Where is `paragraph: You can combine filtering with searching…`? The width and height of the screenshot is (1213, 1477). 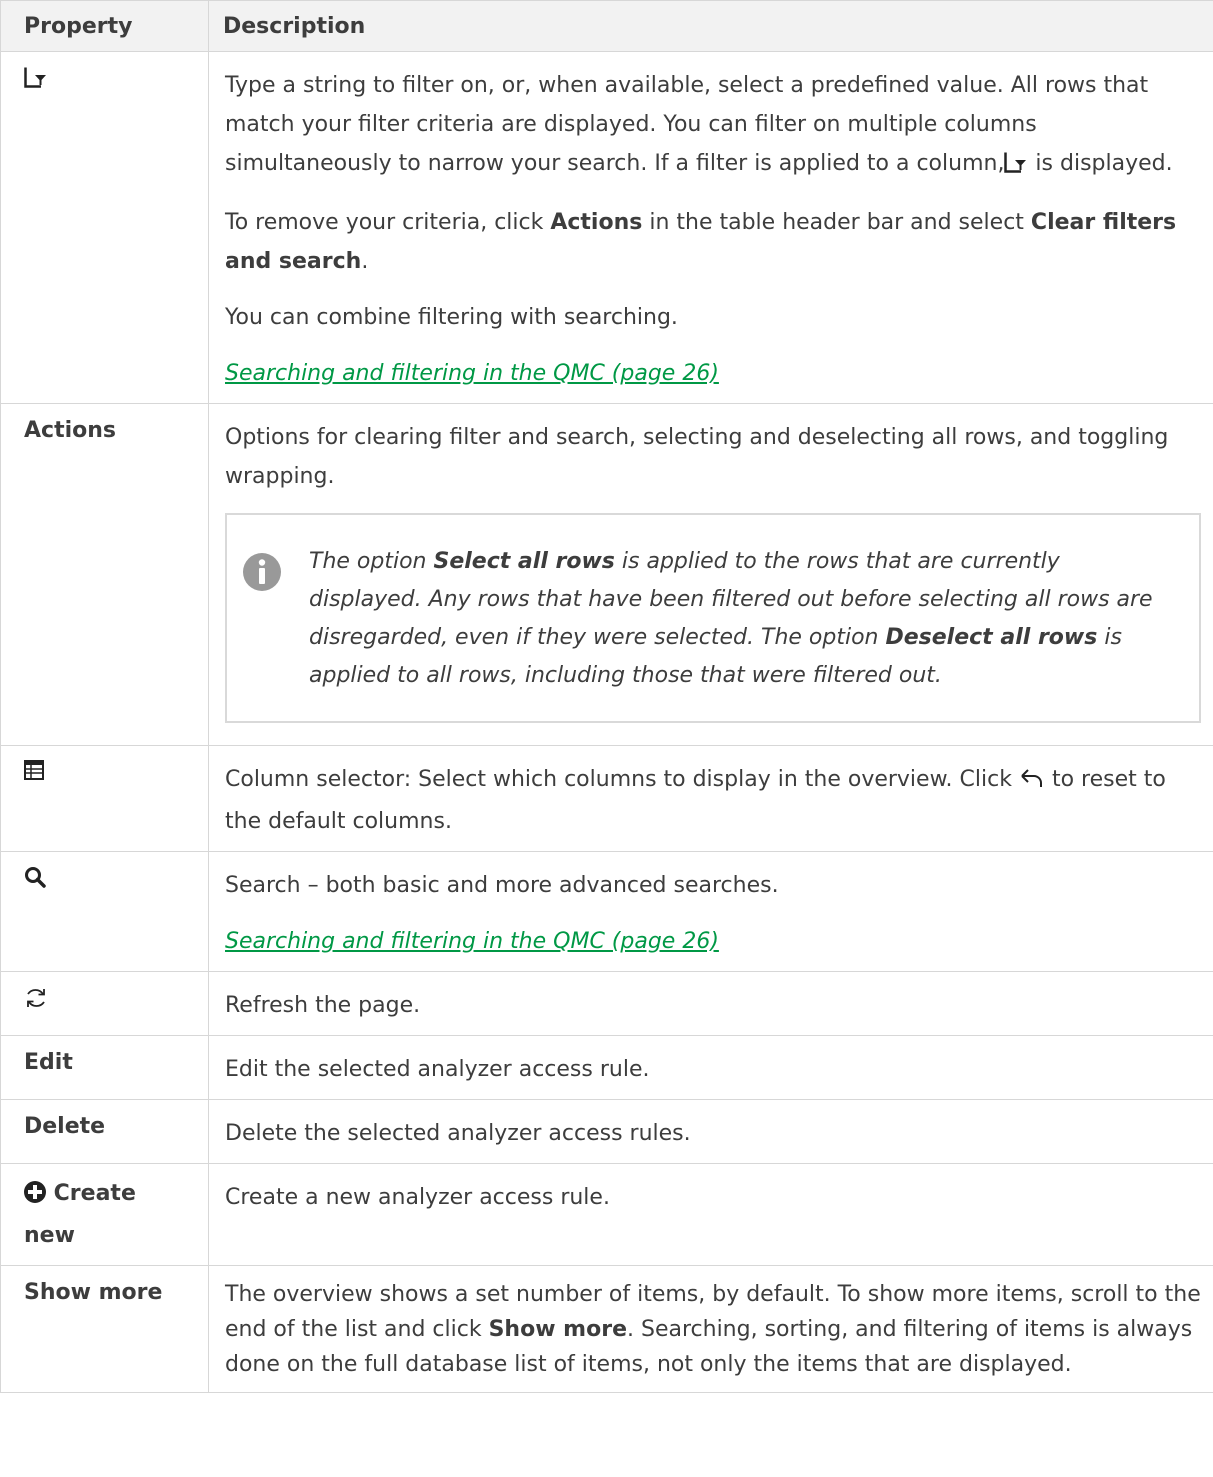
paragraph: You can combine filtering with searching… is located at coordinates (451, 317).